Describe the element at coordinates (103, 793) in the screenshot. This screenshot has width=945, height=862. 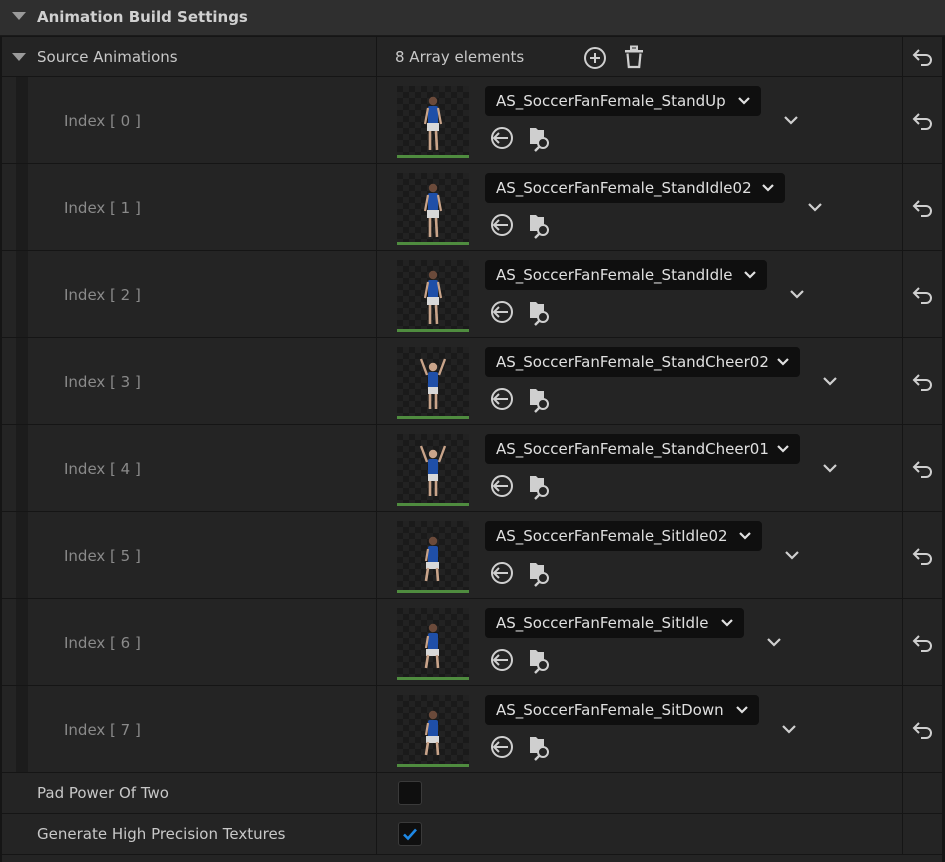
I see `pad-power-of-two-label: Pad Power Of Two` at that location.